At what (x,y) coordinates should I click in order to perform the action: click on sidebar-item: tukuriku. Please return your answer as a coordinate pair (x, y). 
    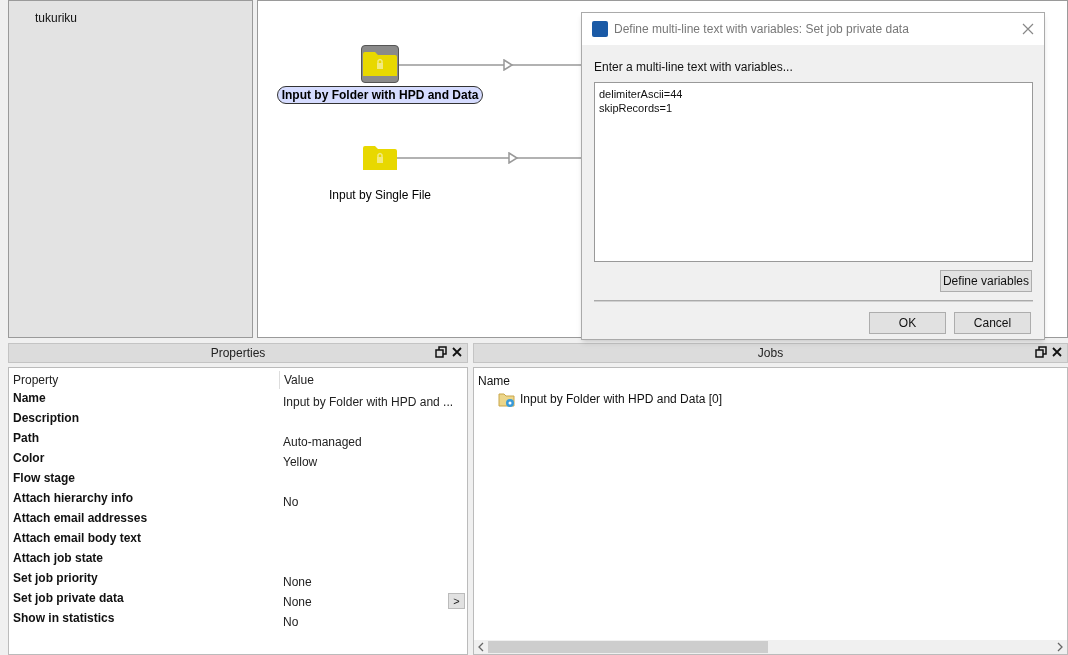
    Looking at the image, I should click on (143, 18).